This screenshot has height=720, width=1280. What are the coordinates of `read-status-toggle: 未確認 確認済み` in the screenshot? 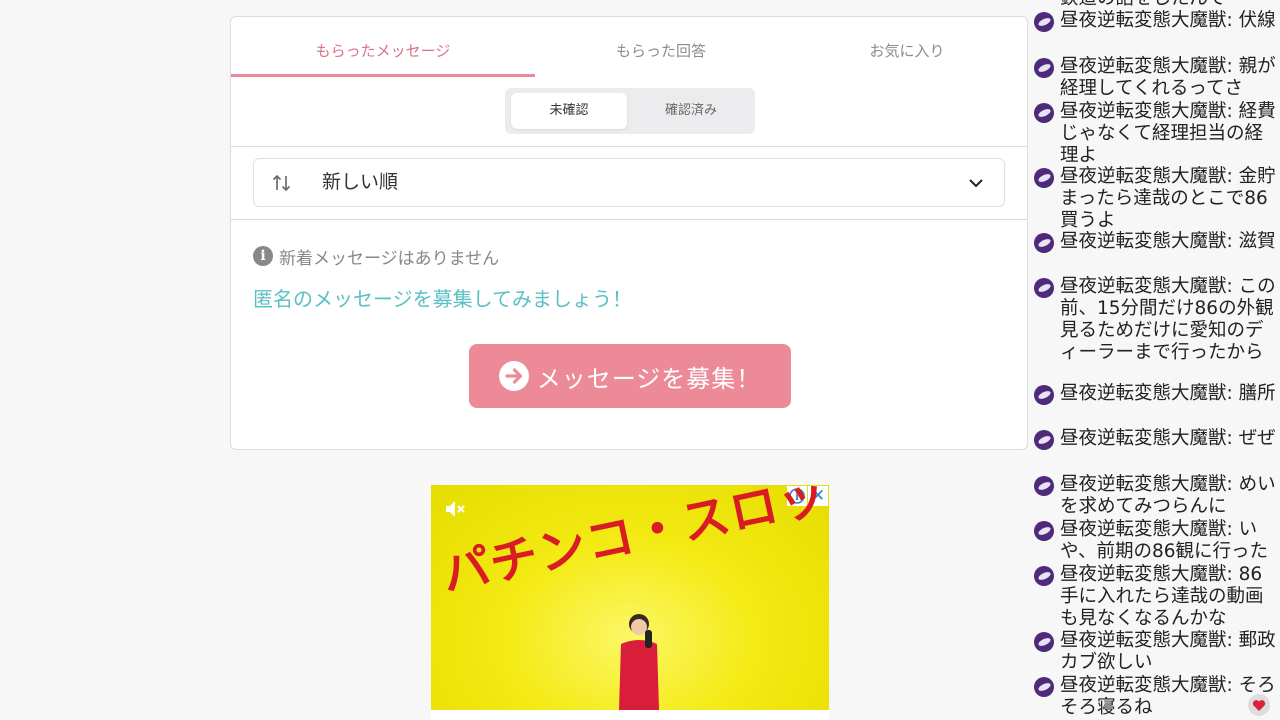 It's located at (630, 111).